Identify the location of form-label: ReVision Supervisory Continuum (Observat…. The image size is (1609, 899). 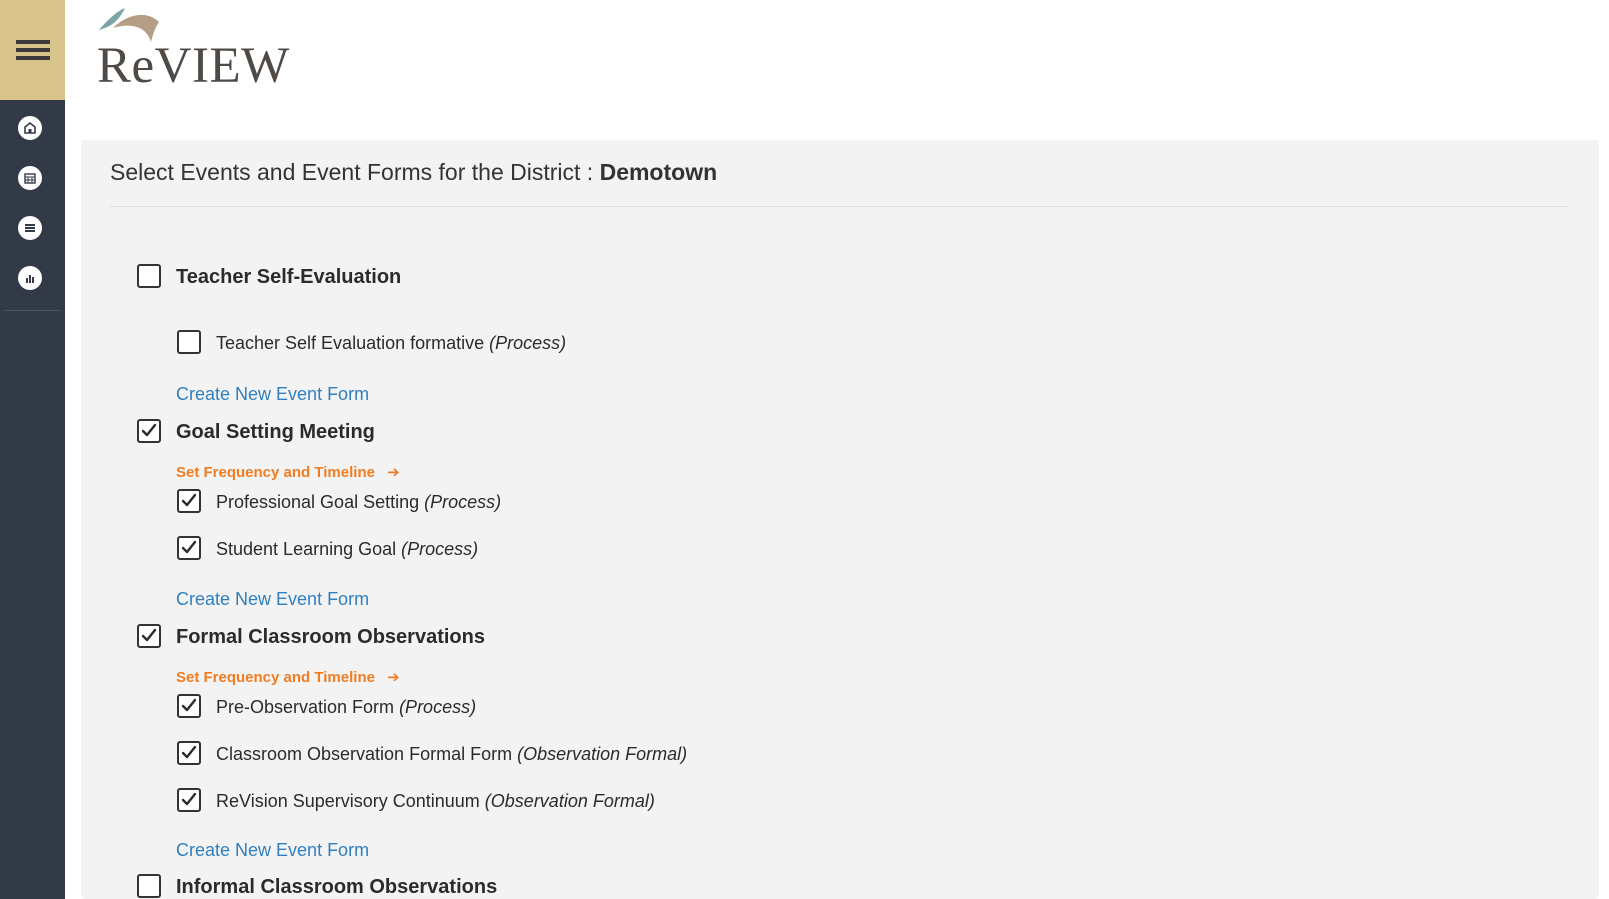
(435, 801).